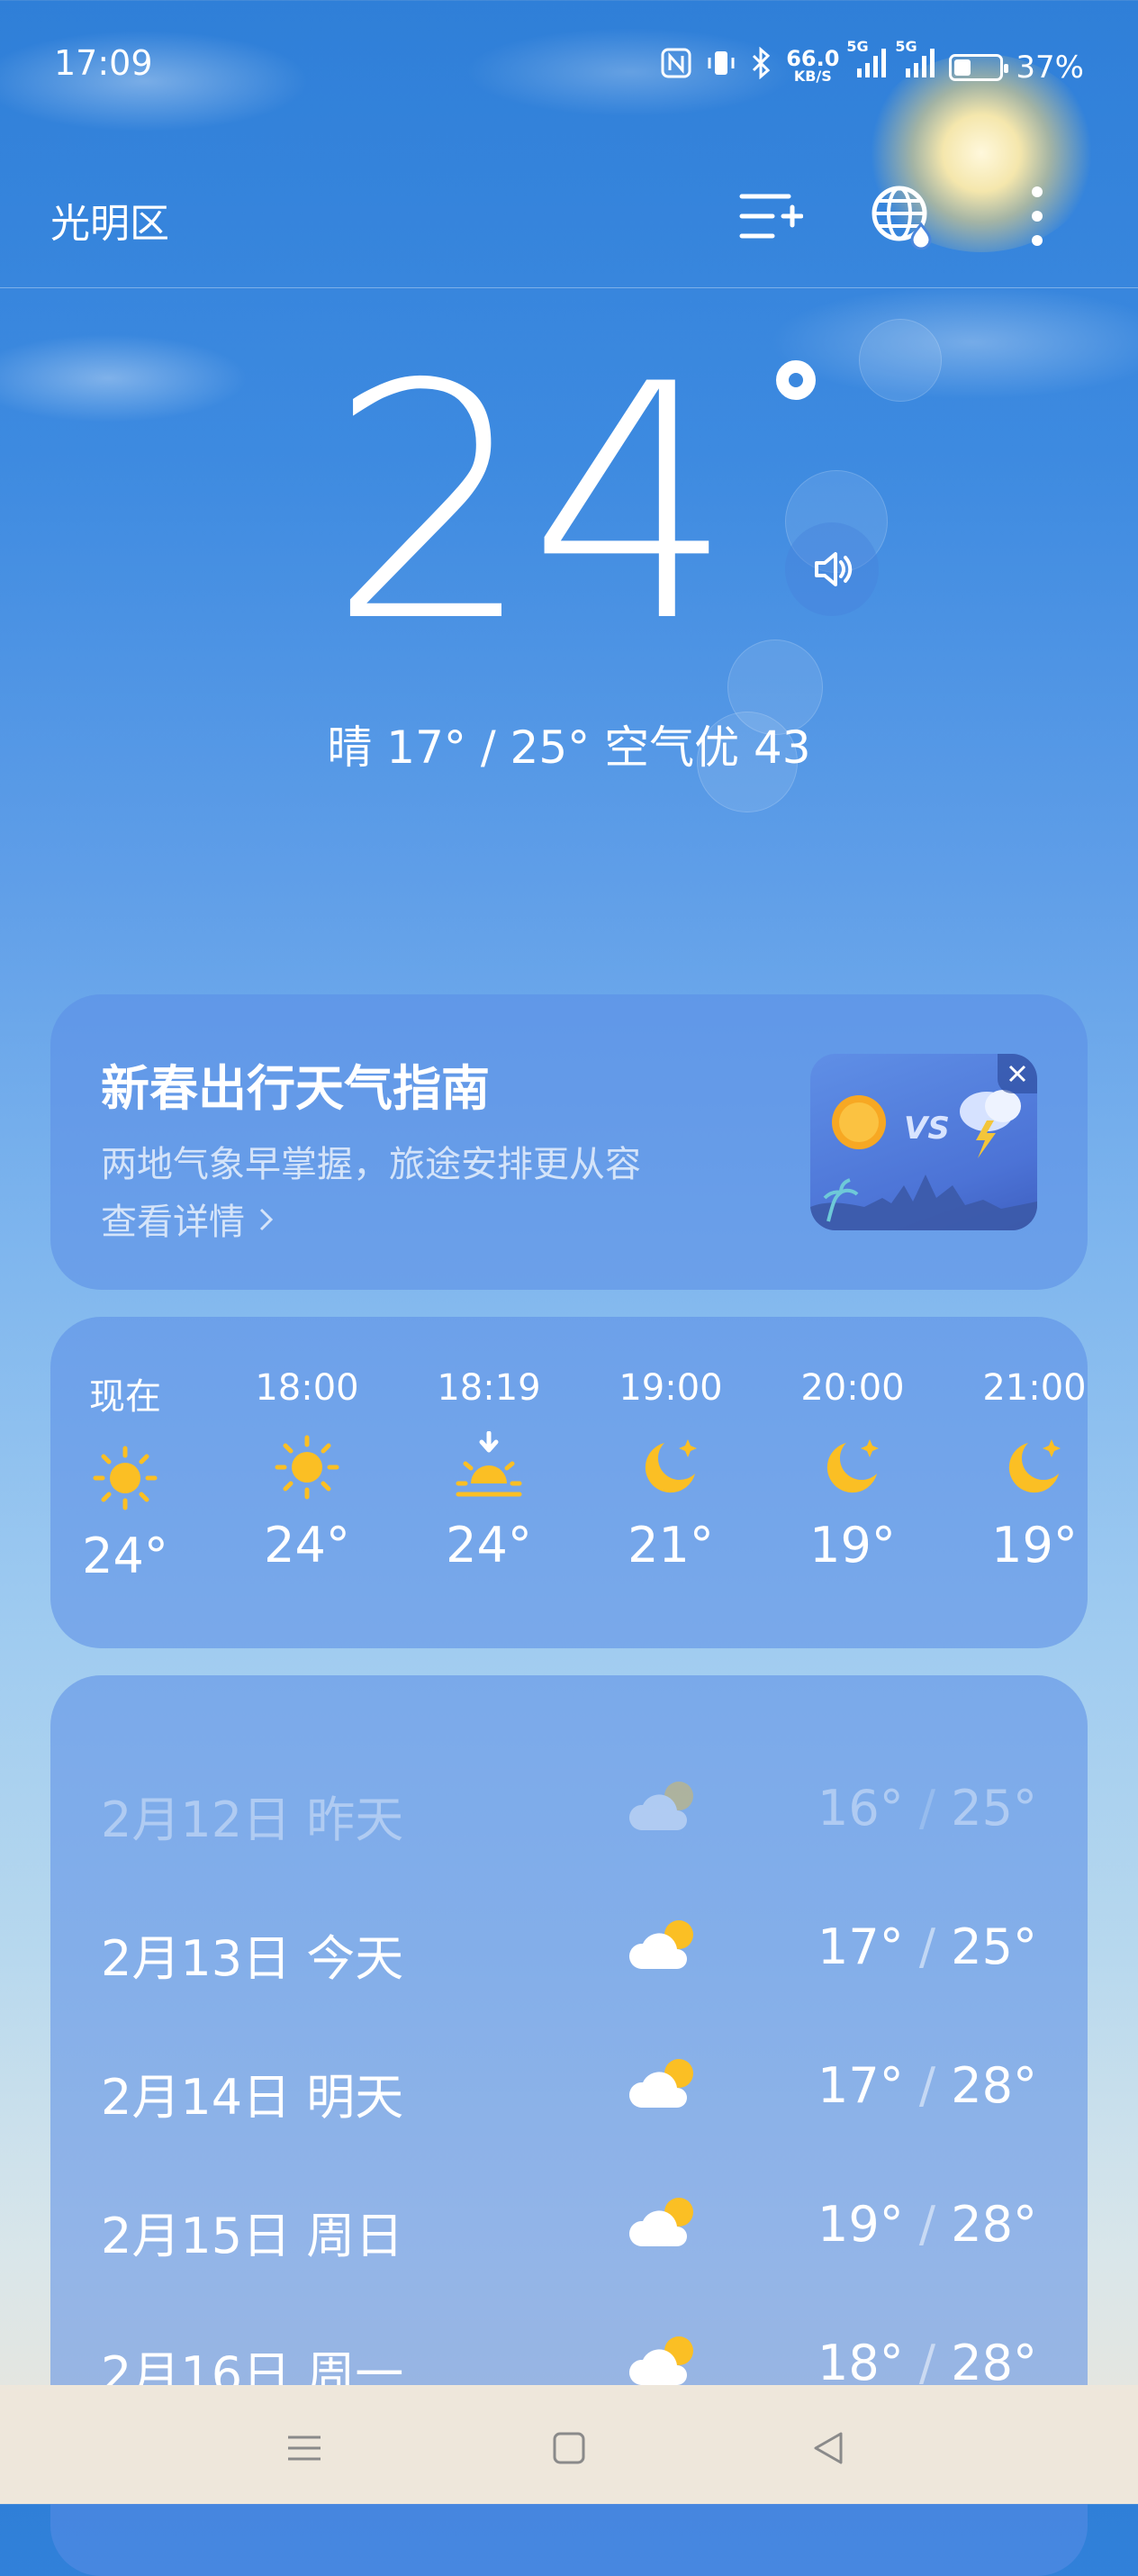  I want to click on signal-icon-1: 5G, so click(867, 62).